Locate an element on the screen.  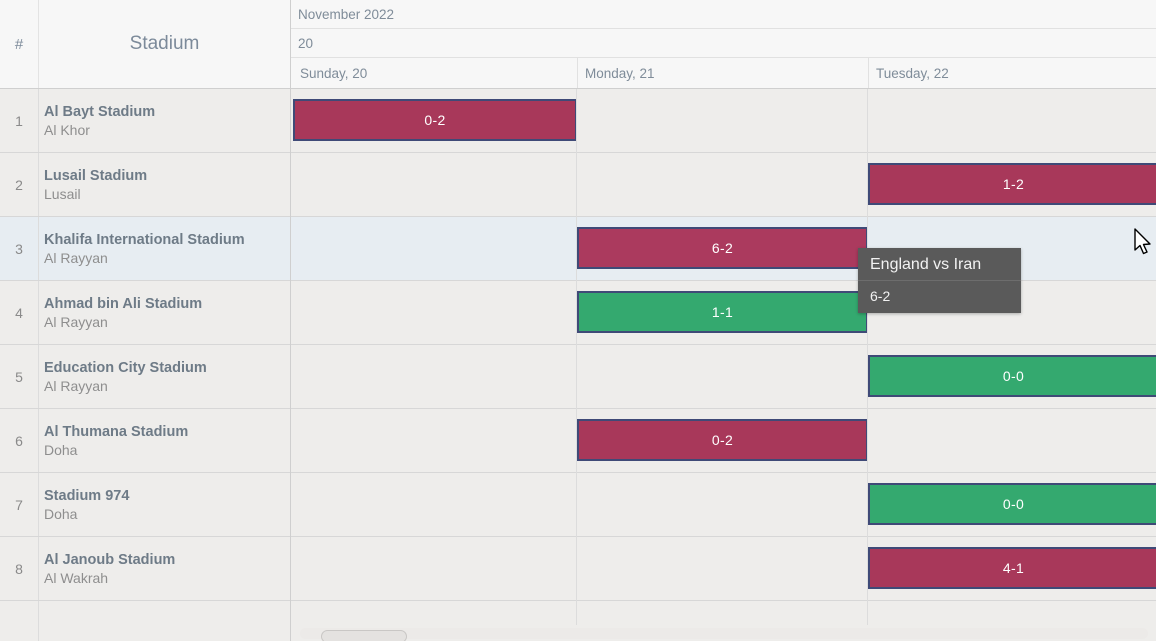
resource-row-number: 3 is located at coordinates (19, 248).